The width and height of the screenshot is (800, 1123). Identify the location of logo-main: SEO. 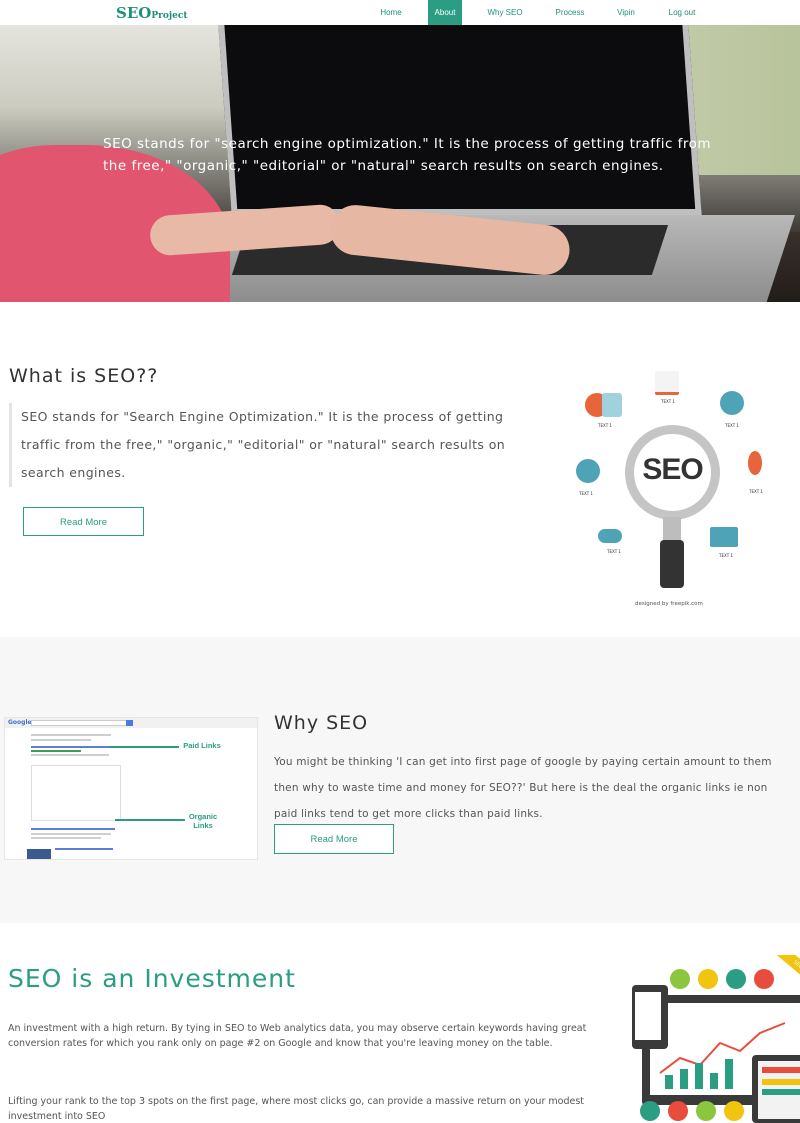
(134, 13).